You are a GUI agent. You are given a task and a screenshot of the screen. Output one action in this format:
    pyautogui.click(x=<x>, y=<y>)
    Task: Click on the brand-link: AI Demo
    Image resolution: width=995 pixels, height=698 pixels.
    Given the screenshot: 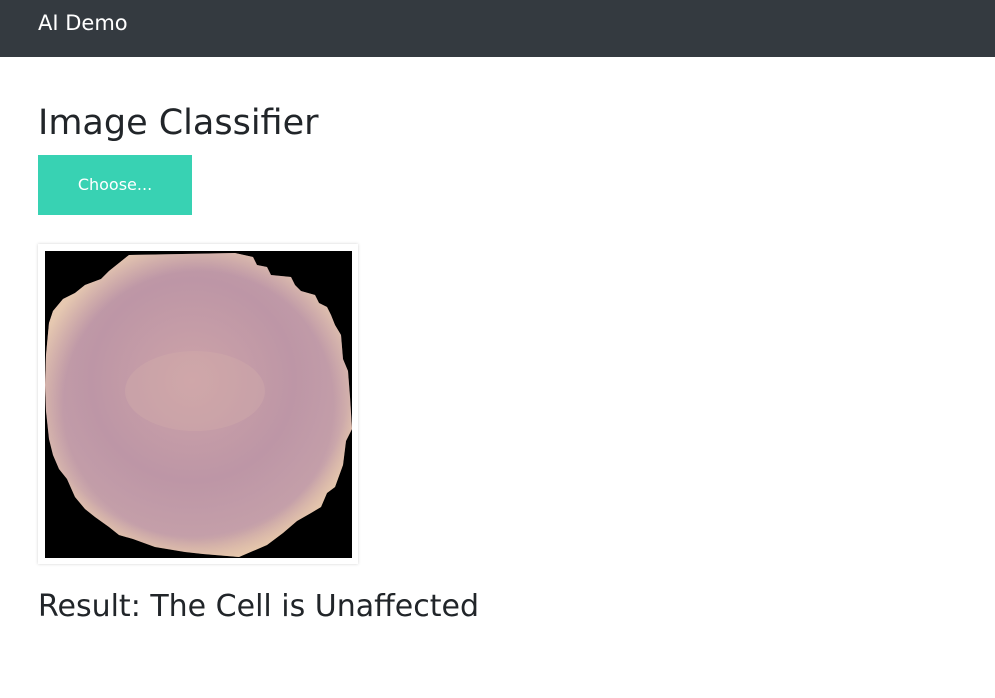 What is the action you would take?
    pyautogui.click(x=83, y=23)
    